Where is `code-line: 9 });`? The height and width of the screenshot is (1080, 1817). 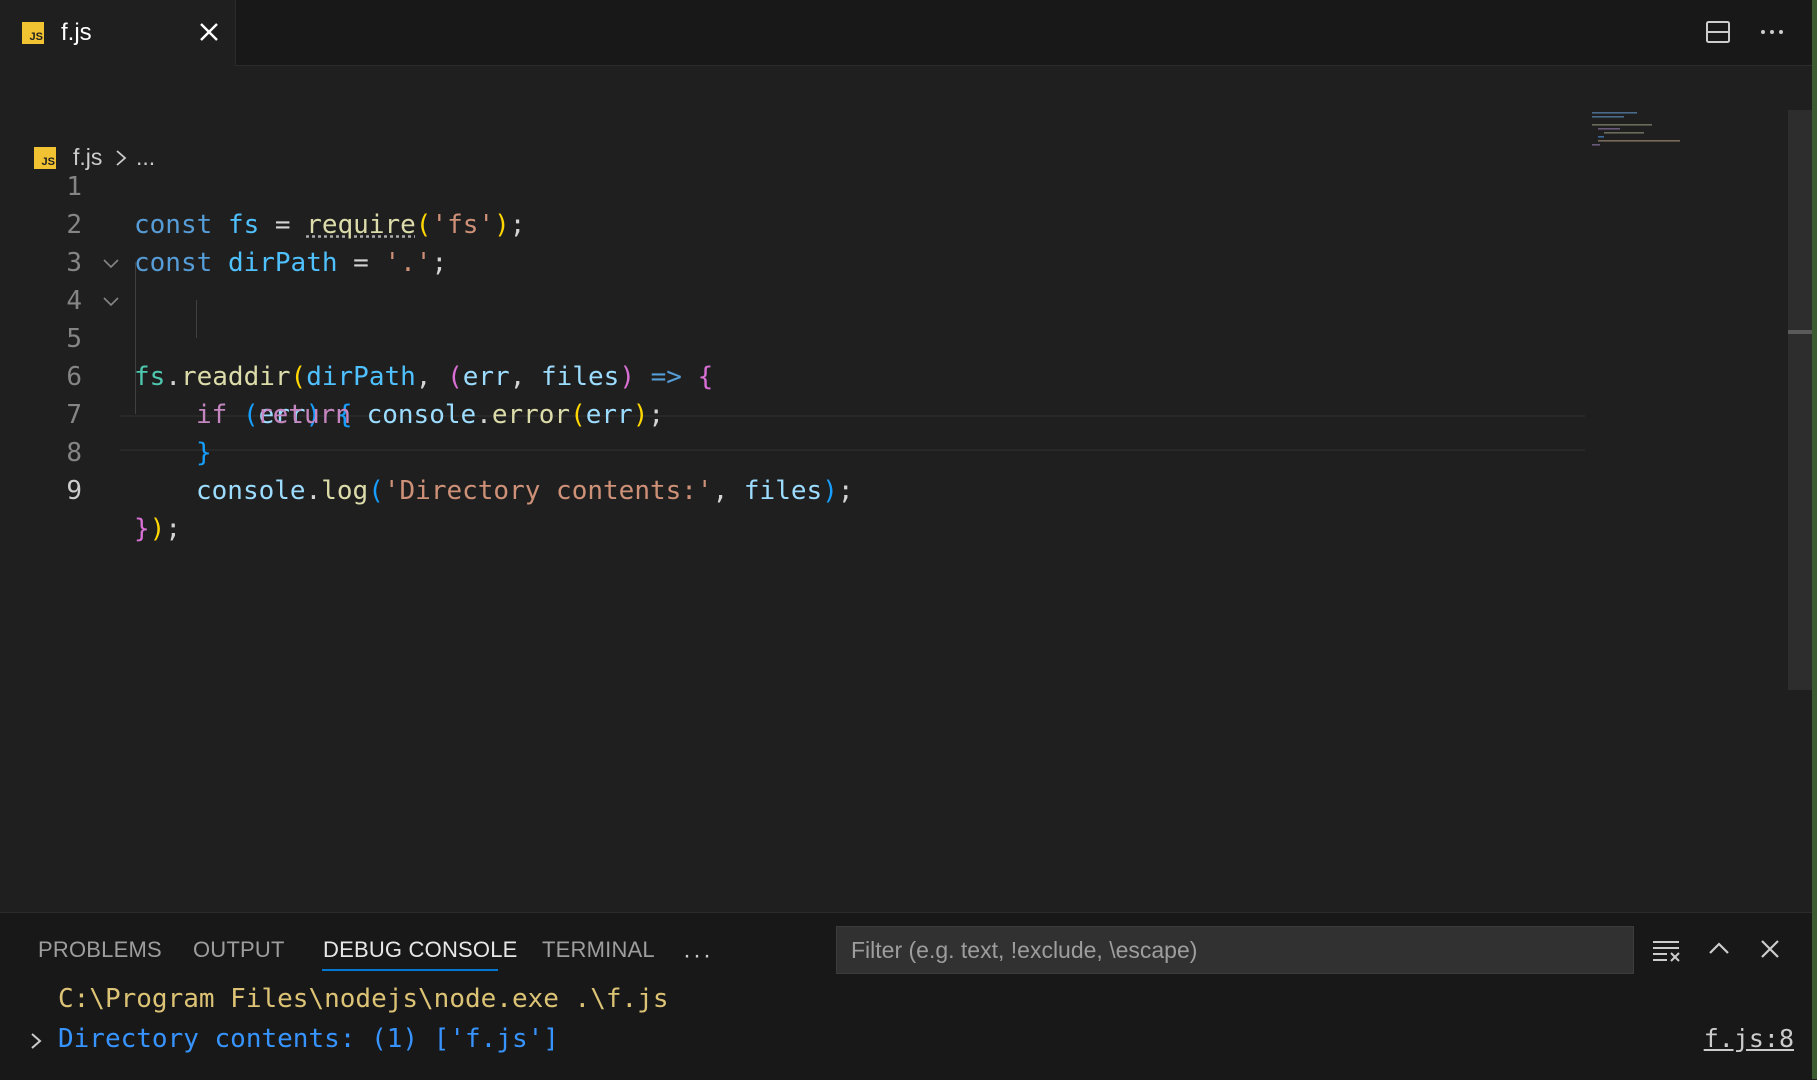
code-line: 9 }); is located at coordinates (795, 489).